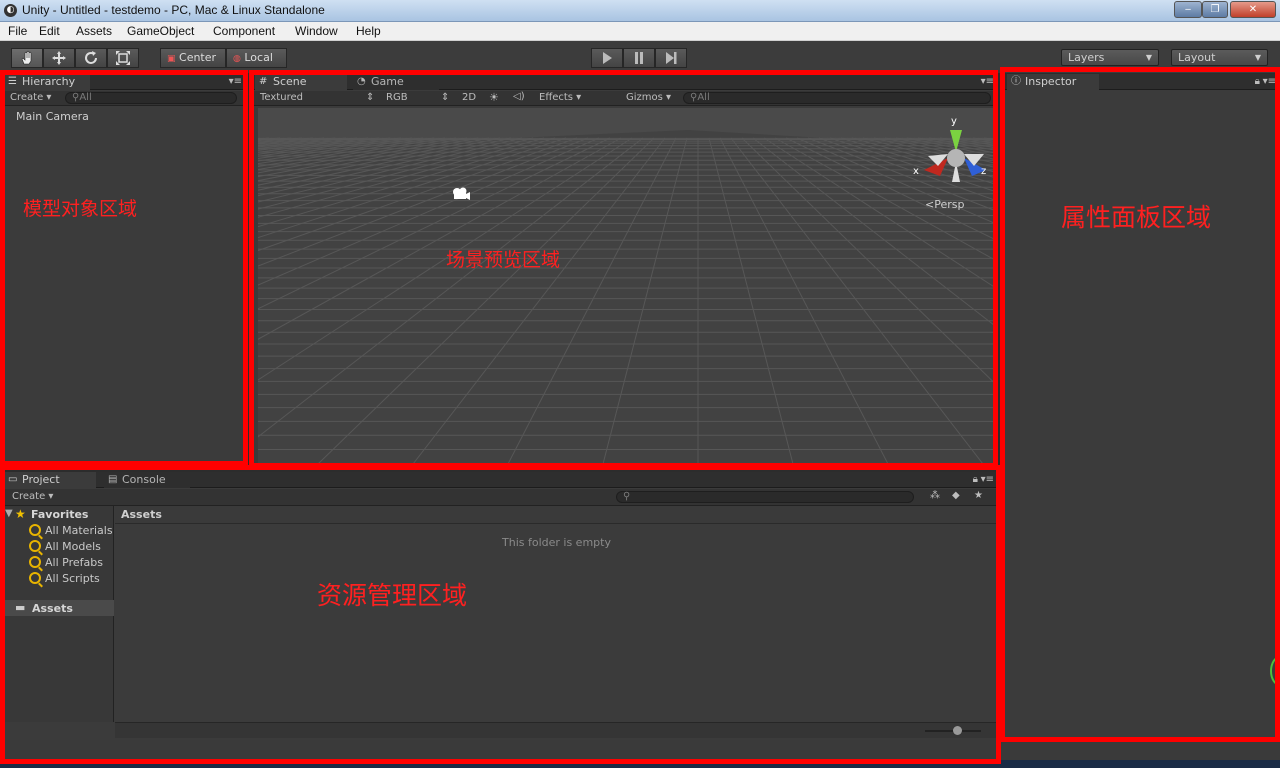 This screenshot has height=768, width=1280. What do you see at coordinates (469, 97) in the screenshot?
I see `2d-toggle: 2D` at bounding box center [469, 97].